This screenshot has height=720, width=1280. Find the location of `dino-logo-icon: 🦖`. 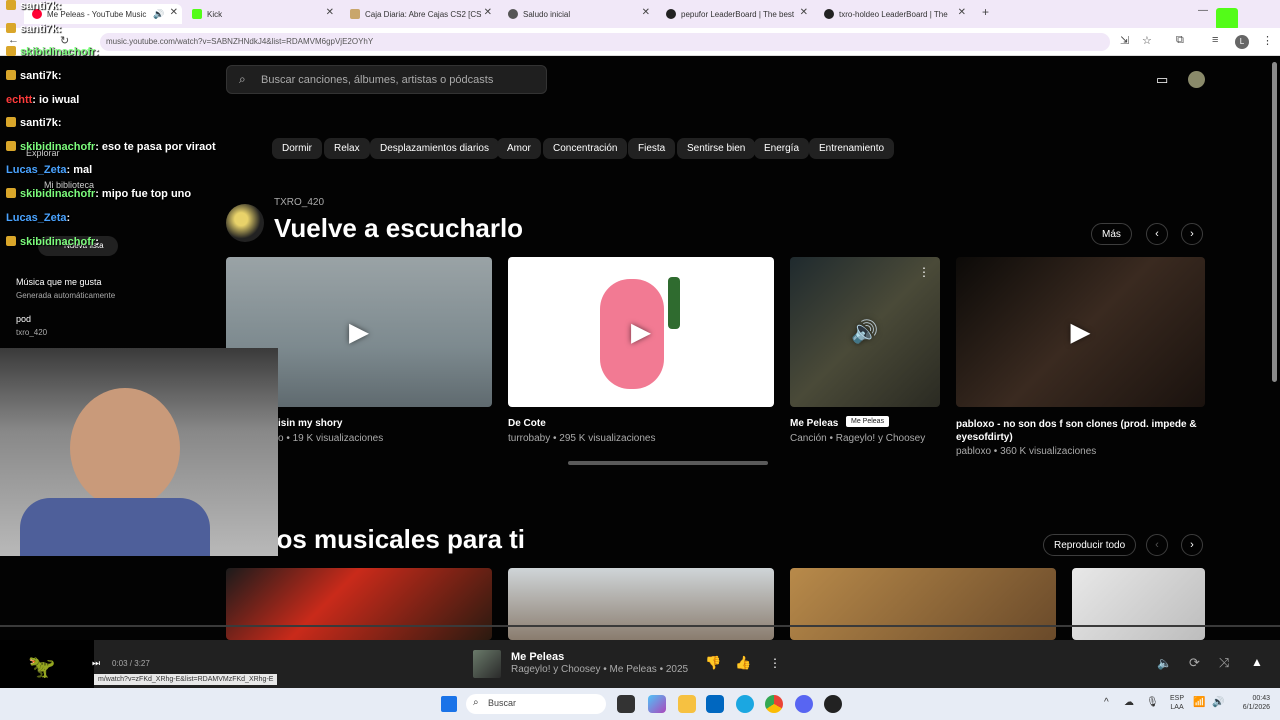

dino-logo-icon: 🦖 is located at coordinates (42, 666).